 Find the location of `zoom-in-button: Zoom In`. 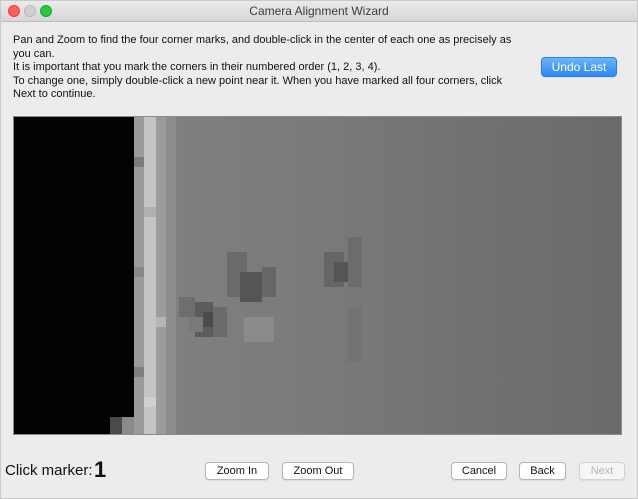

zoom-in-button: Zoom In is located at coordinates (237, 471).